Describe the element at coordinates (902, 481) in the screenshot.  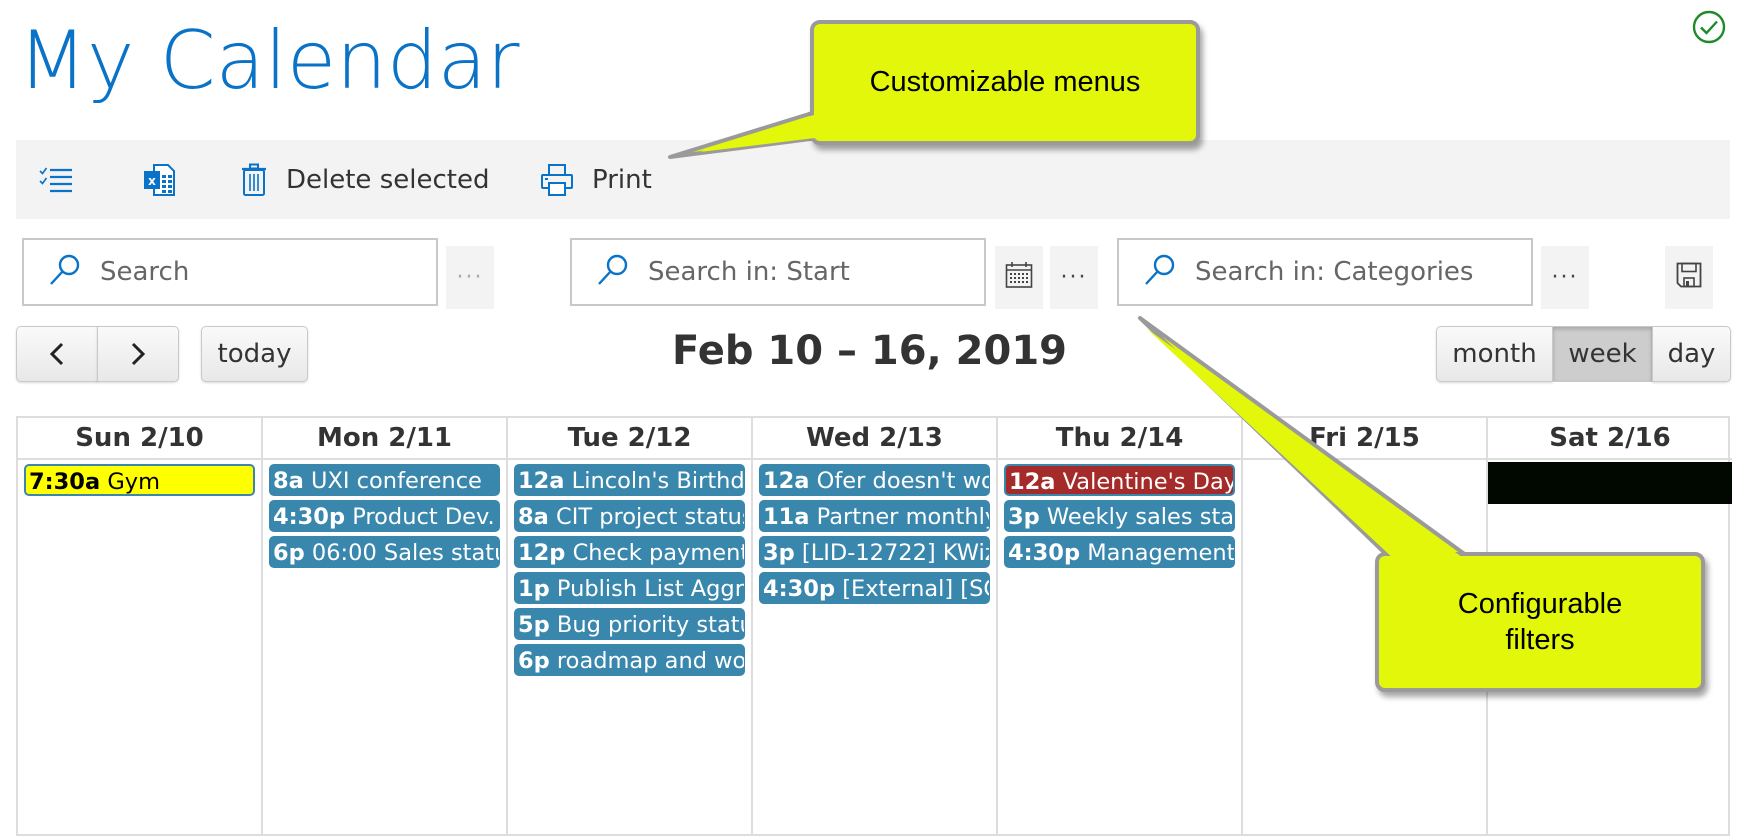
I see `event-title: Ofer doesn't work` at that location.